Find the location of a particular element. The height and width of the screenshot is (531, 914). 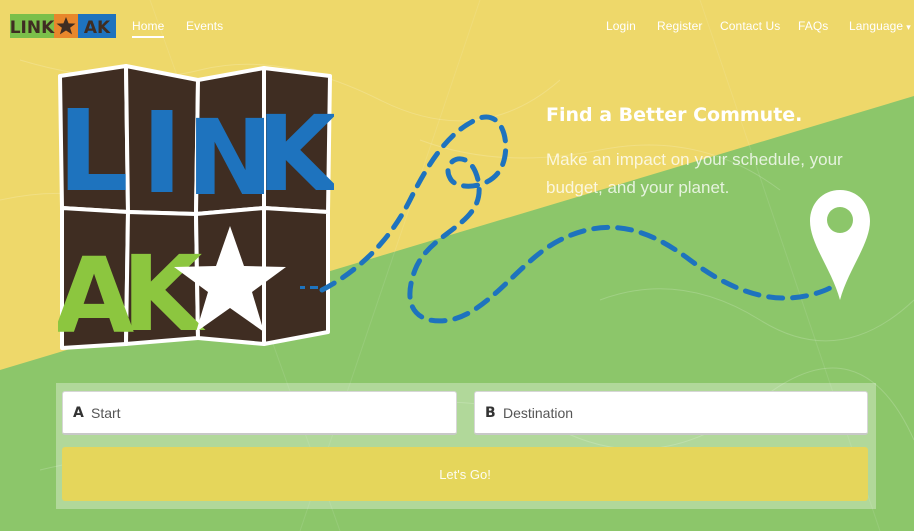

brand-logo: LINK AK is located at coordinates (63, 26).